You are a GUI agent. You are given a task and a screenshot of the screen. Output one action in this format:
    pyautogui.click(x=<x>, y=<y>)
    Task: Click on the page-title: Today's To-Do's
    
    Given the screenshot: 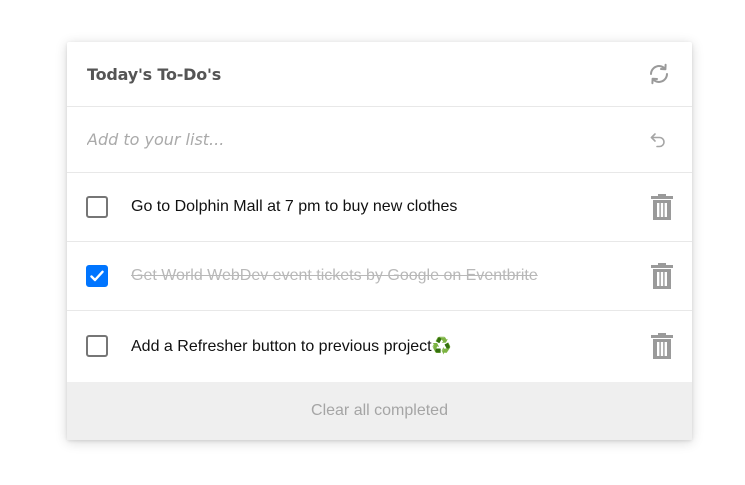 What is the action you would take?
    pyautogui.click(x=154, y=74)
    